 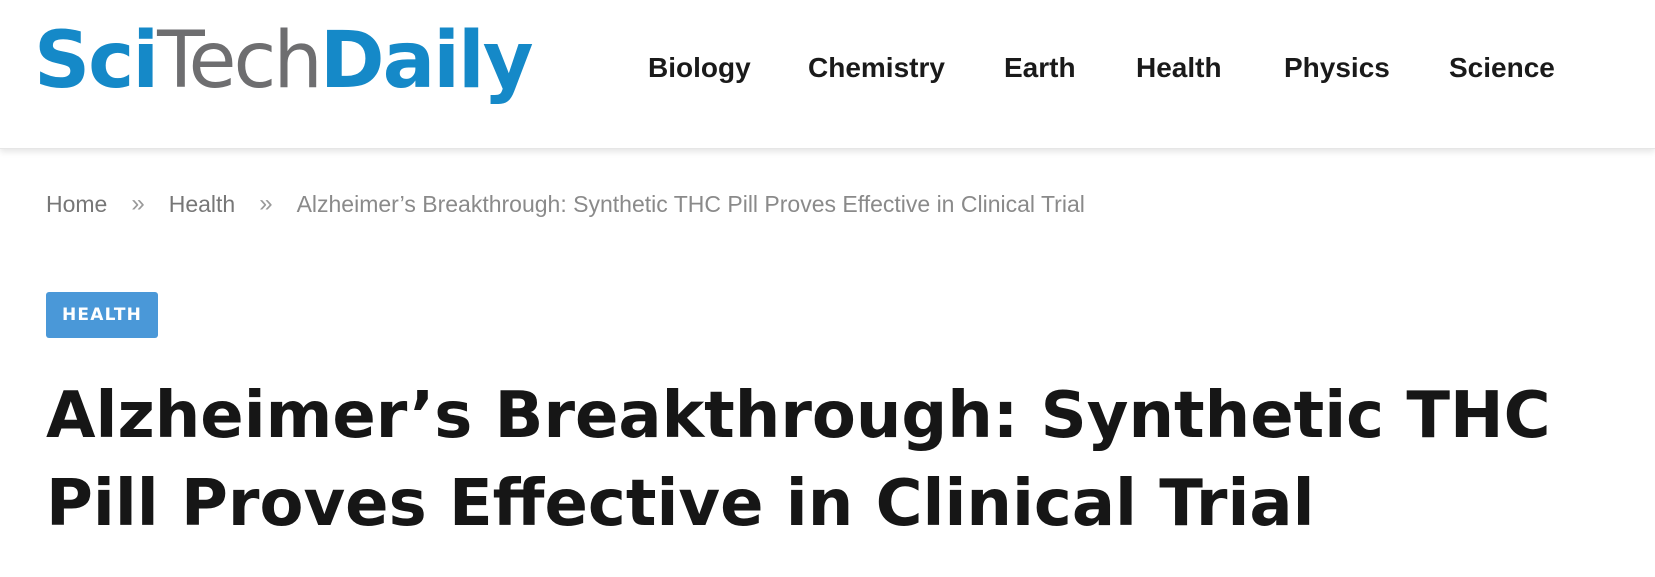 I want to click on nav-item-biology: Biology, so click(x=699, y=68).